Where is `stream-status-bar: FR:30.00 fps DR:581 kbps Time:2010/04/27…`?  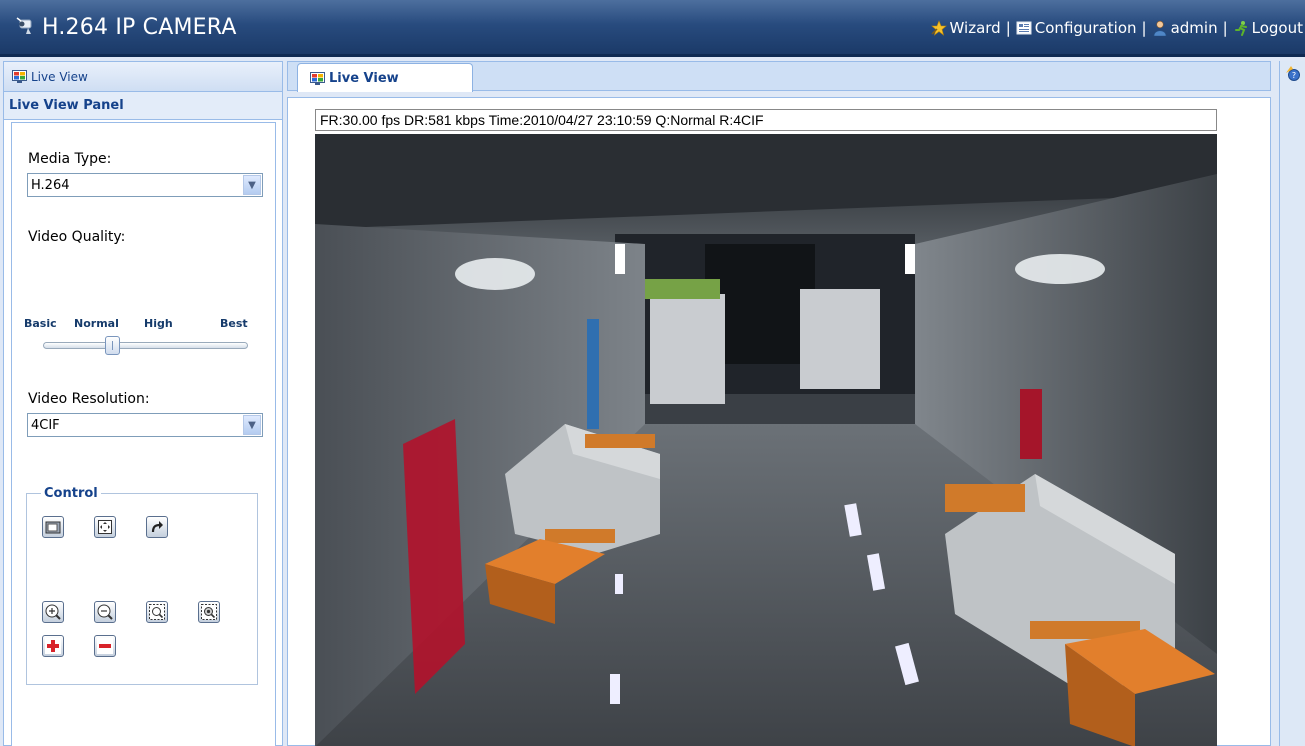
stream-status-bar: FR:30.00 fps DR:581 kbps Time:2010/04/27… is located at coordinates (766, 120).